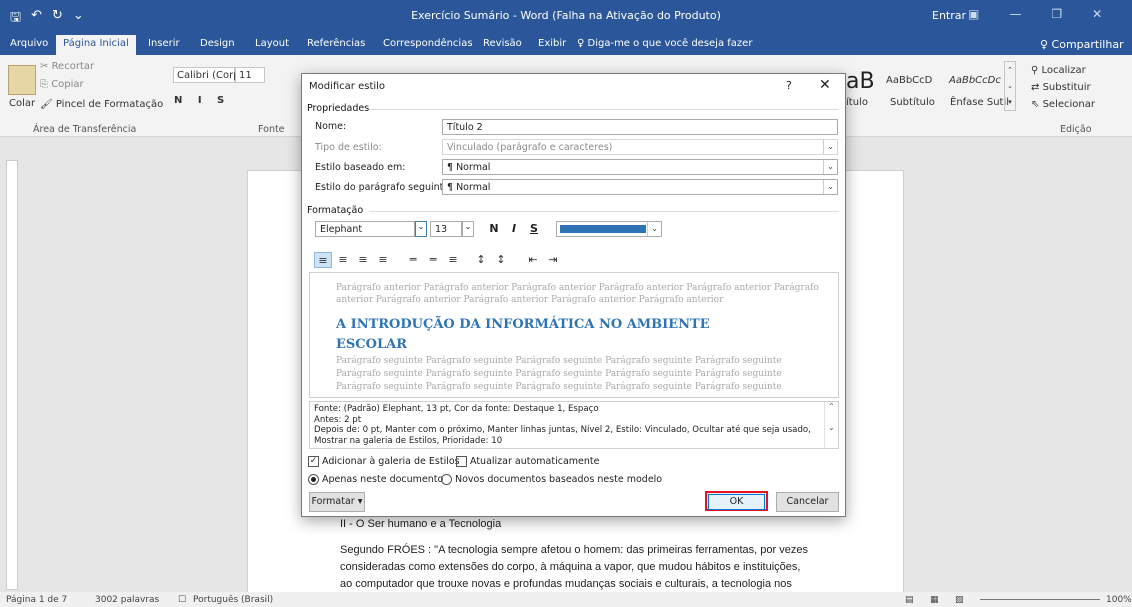 Image resolution: width=1132 pixels, height=607 pixels. I want to click on font-dropdown-icon: ⌄, so click(421, 229).